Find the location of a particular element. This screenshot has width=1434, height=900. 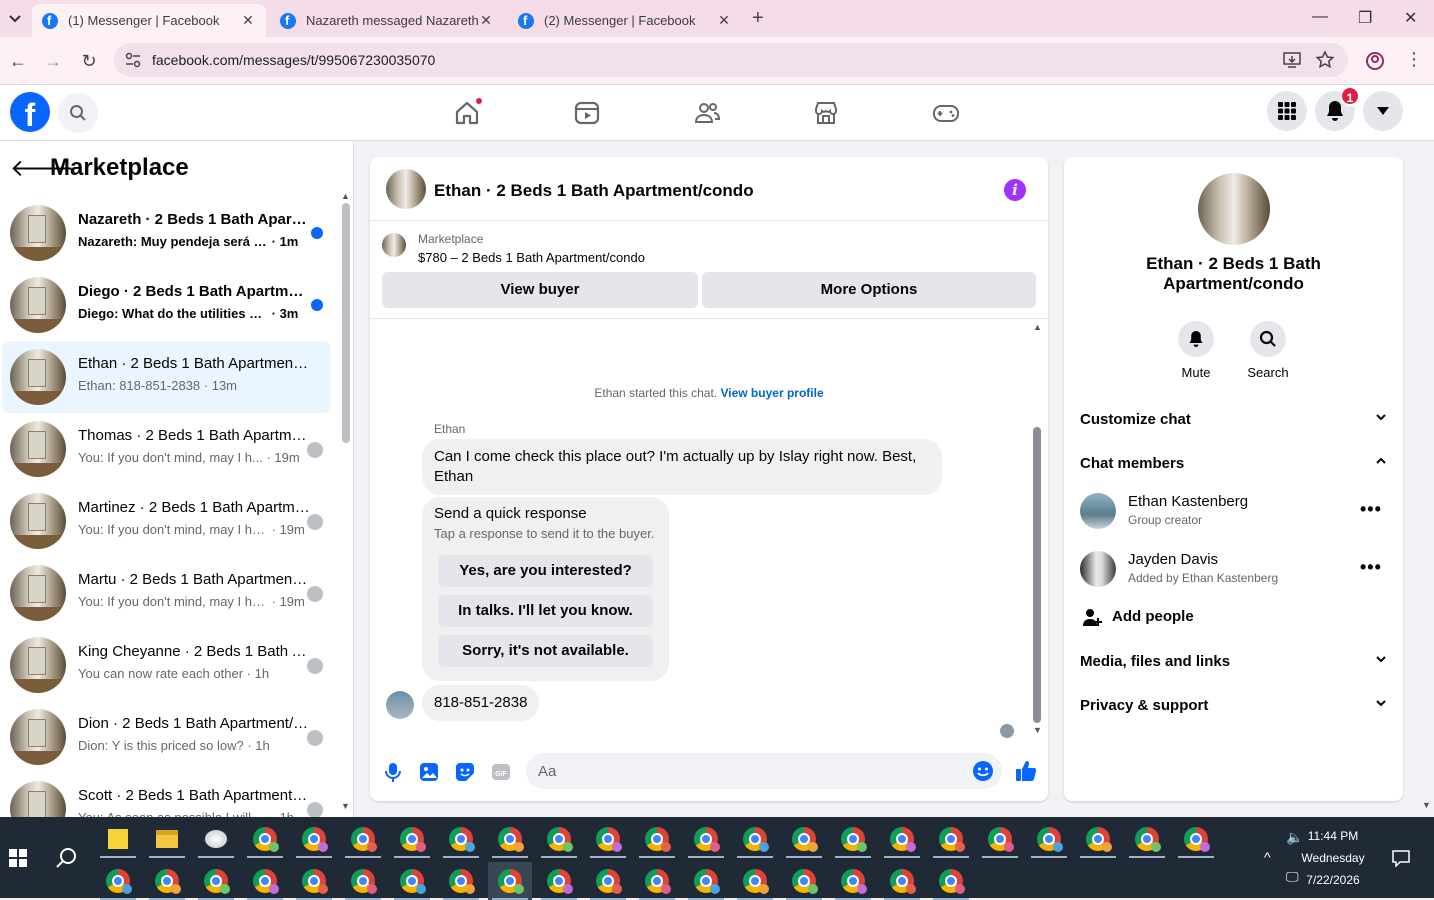

chat-avatar is located at coordinates (406, 189).